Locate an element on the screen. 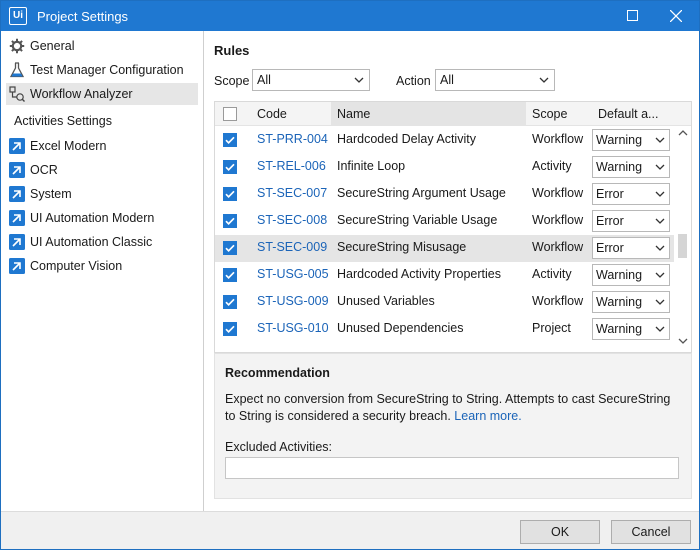 The image size is (700, 550). close-button is located at coordinates (676, 16).